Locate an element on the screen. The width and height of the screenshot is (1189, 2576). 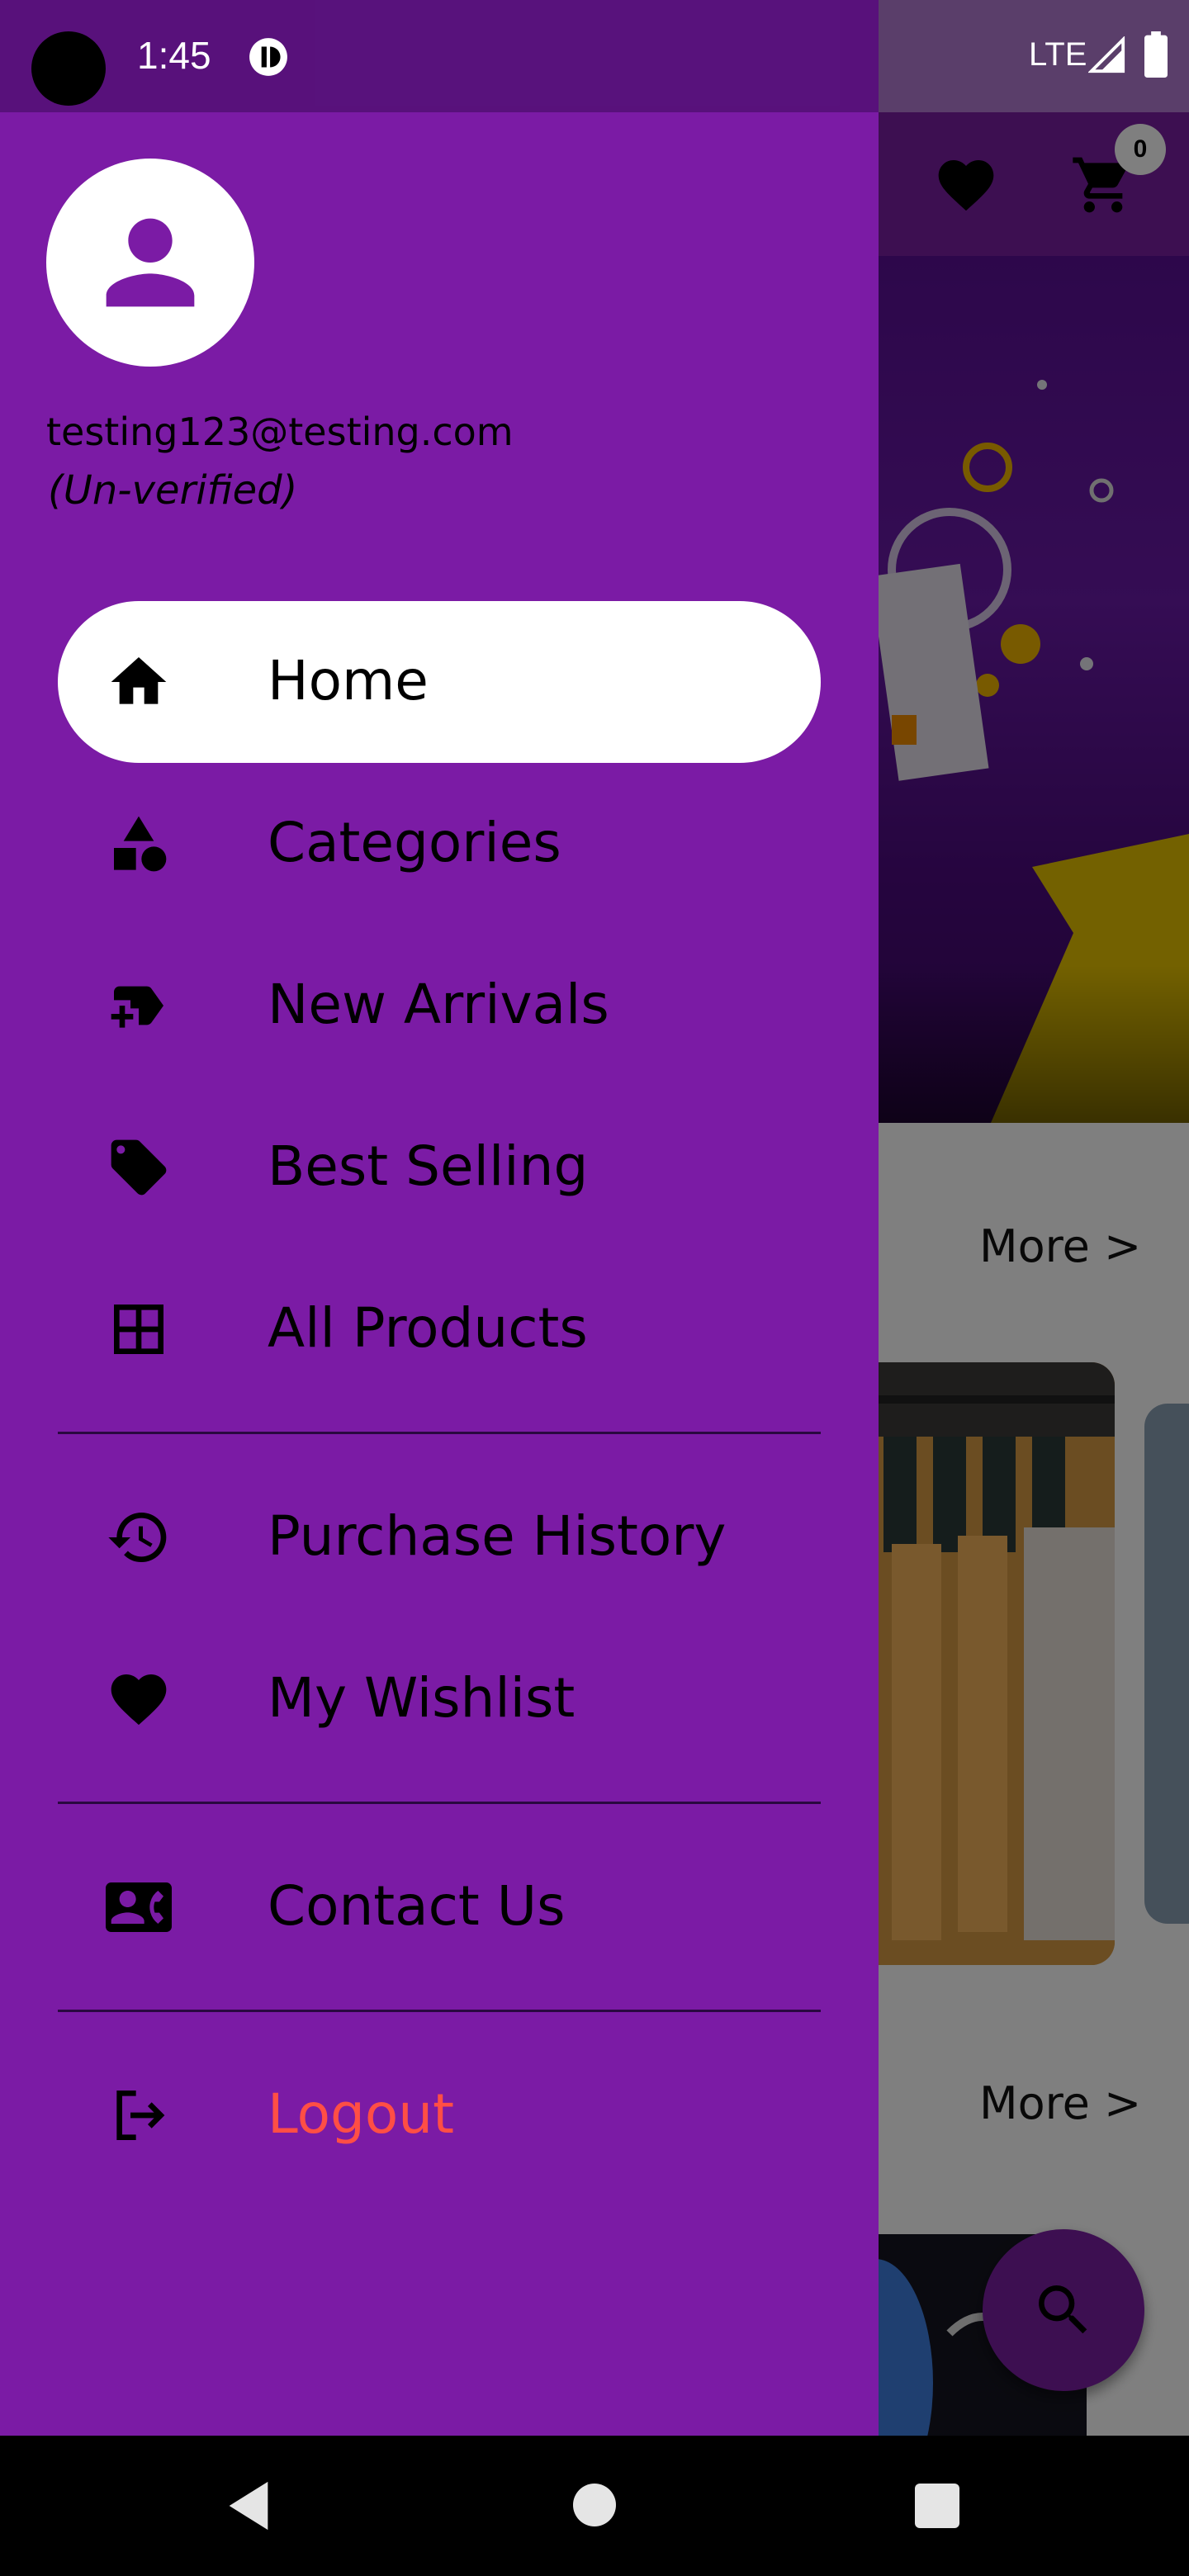
contact-card-icon is located at coordinates (139, 1907).